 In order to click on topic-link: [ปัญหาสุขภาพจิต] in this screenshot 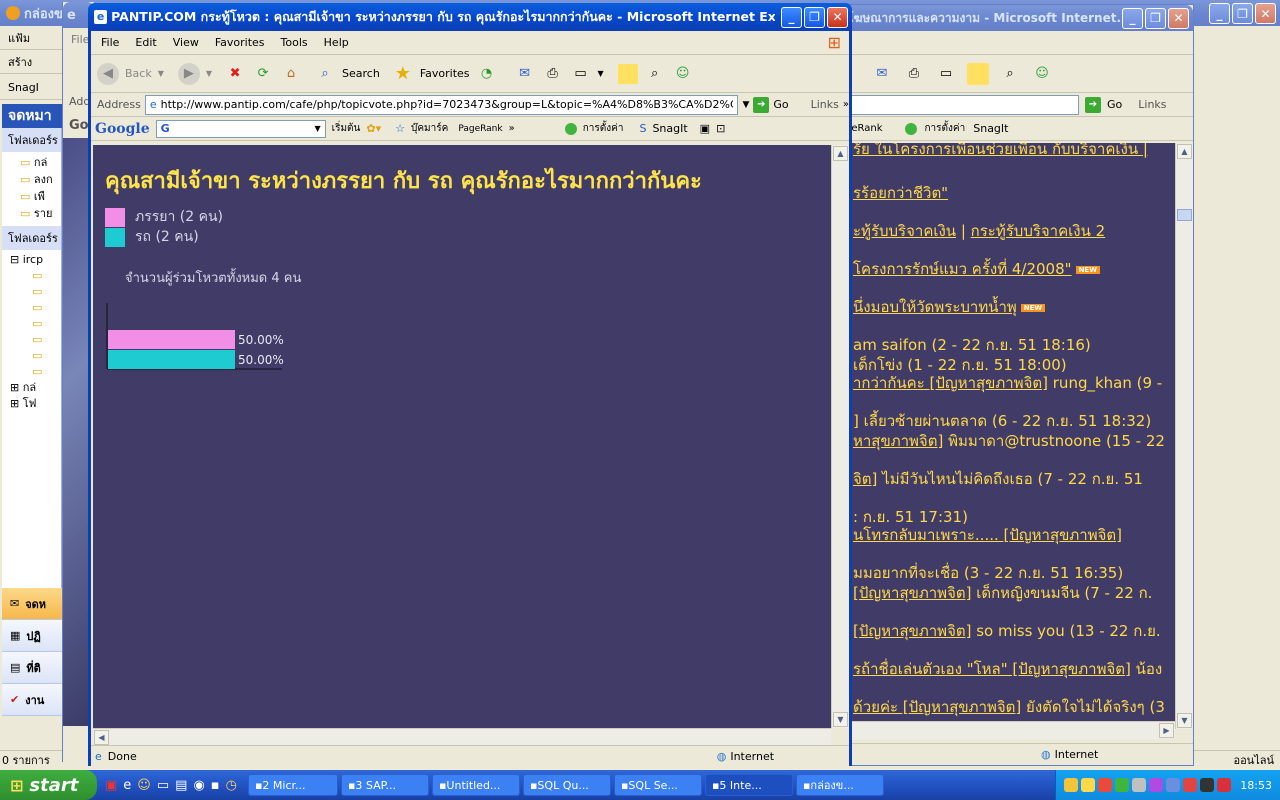, I will do `click(912, 593)`.